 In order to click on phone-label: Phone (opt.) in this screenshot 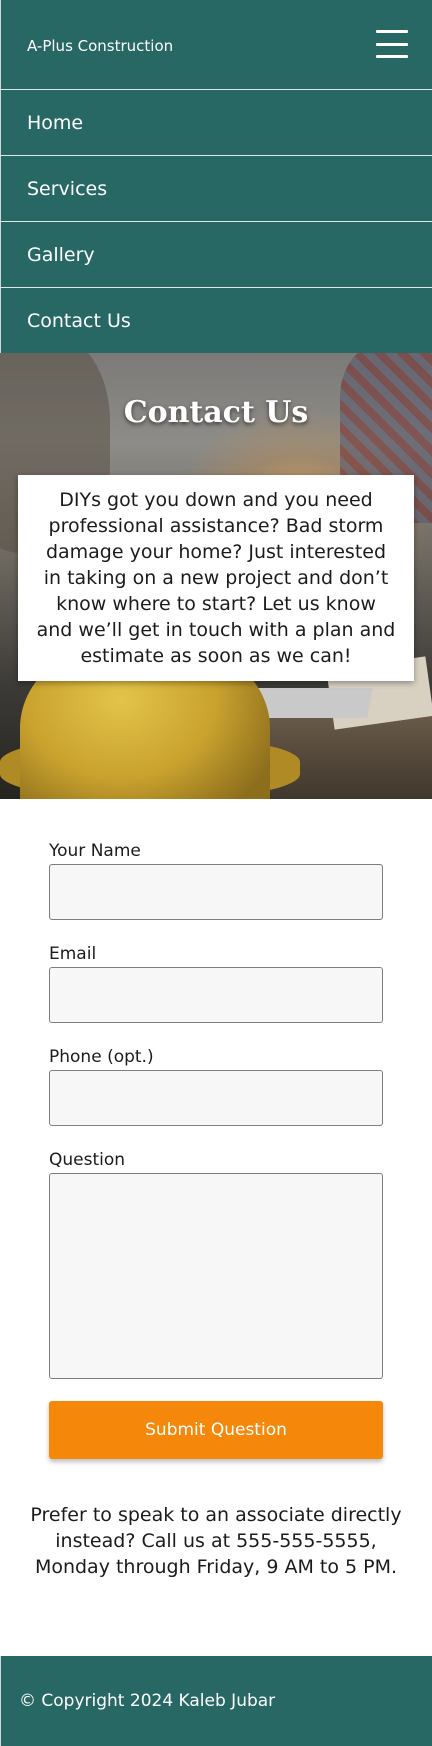, I will do `click(101, 1057)`.